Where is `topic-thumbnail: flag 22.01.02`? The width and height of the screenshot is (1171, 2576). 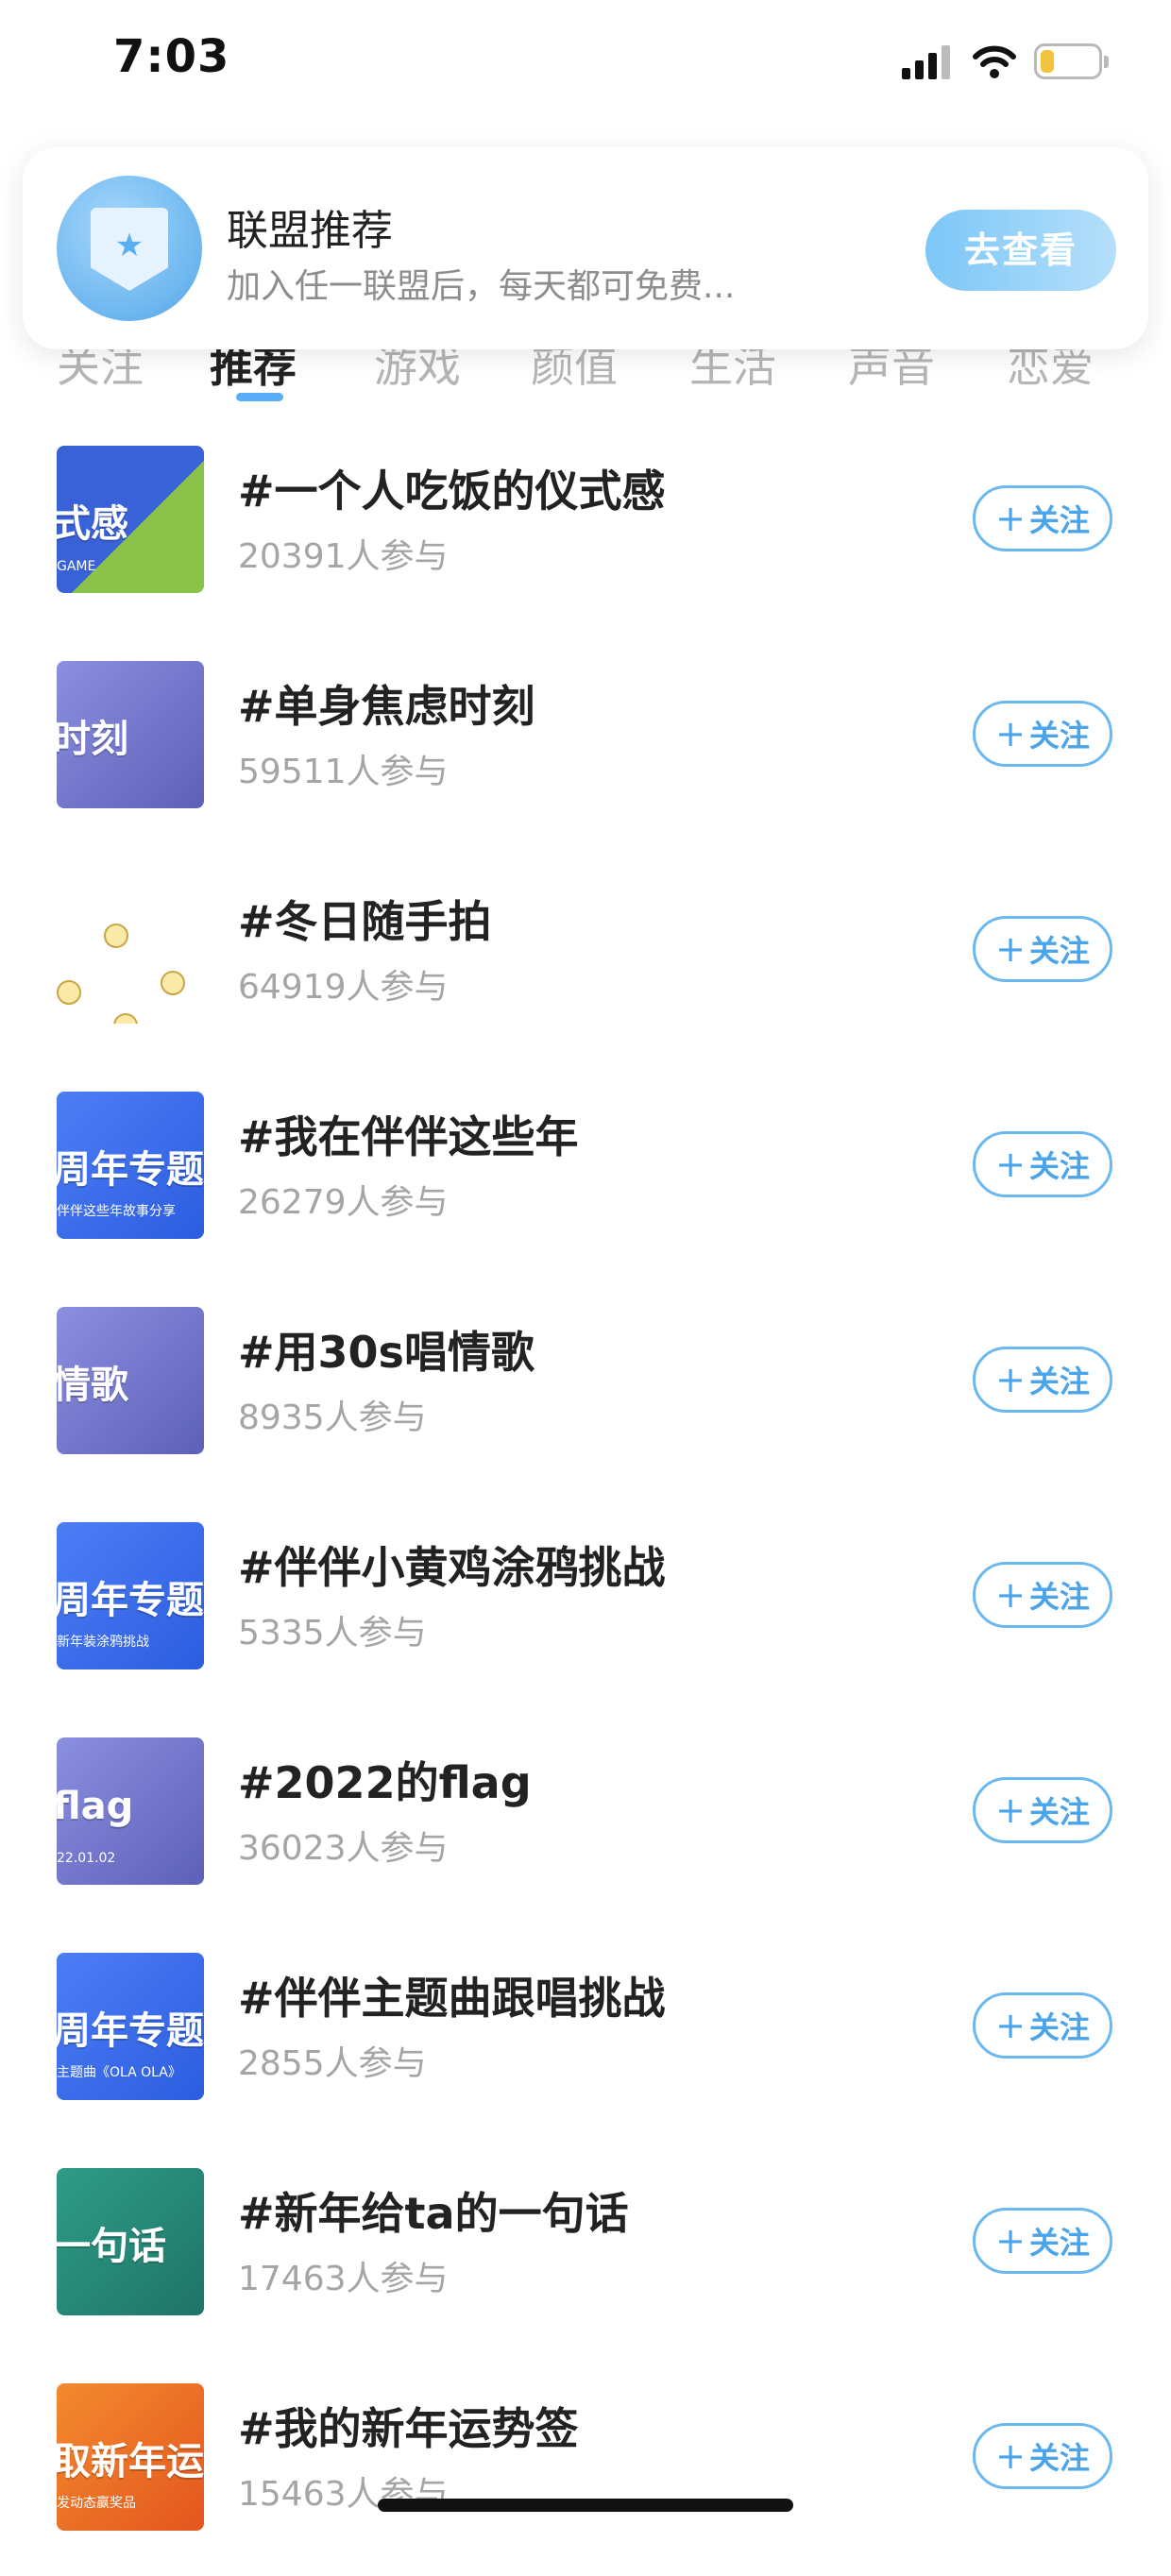
topic-thumbnail: flag 22.01.02 is located at coordinates (131, 1811).